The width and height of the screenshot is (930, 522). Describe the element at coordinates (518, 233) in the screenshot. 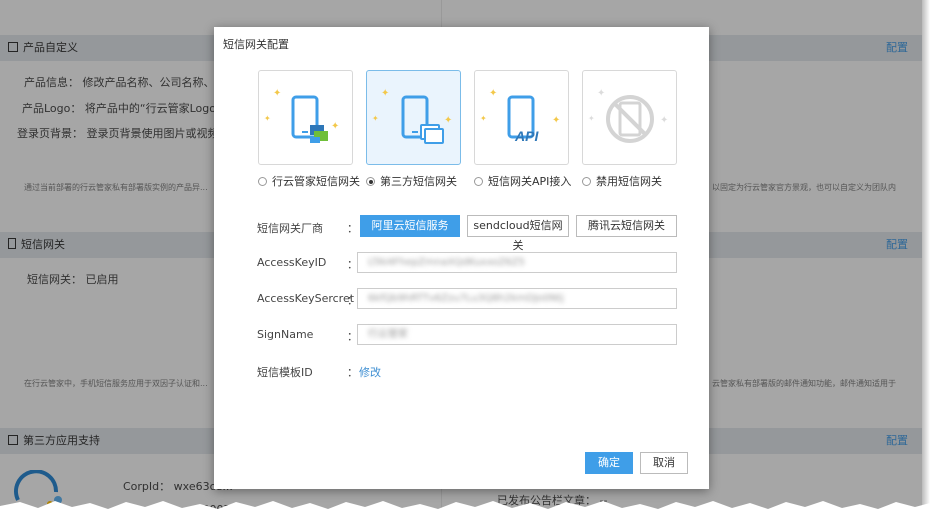

I see `vendor-sendcloud-button: sendcloud短信网关` at that location.